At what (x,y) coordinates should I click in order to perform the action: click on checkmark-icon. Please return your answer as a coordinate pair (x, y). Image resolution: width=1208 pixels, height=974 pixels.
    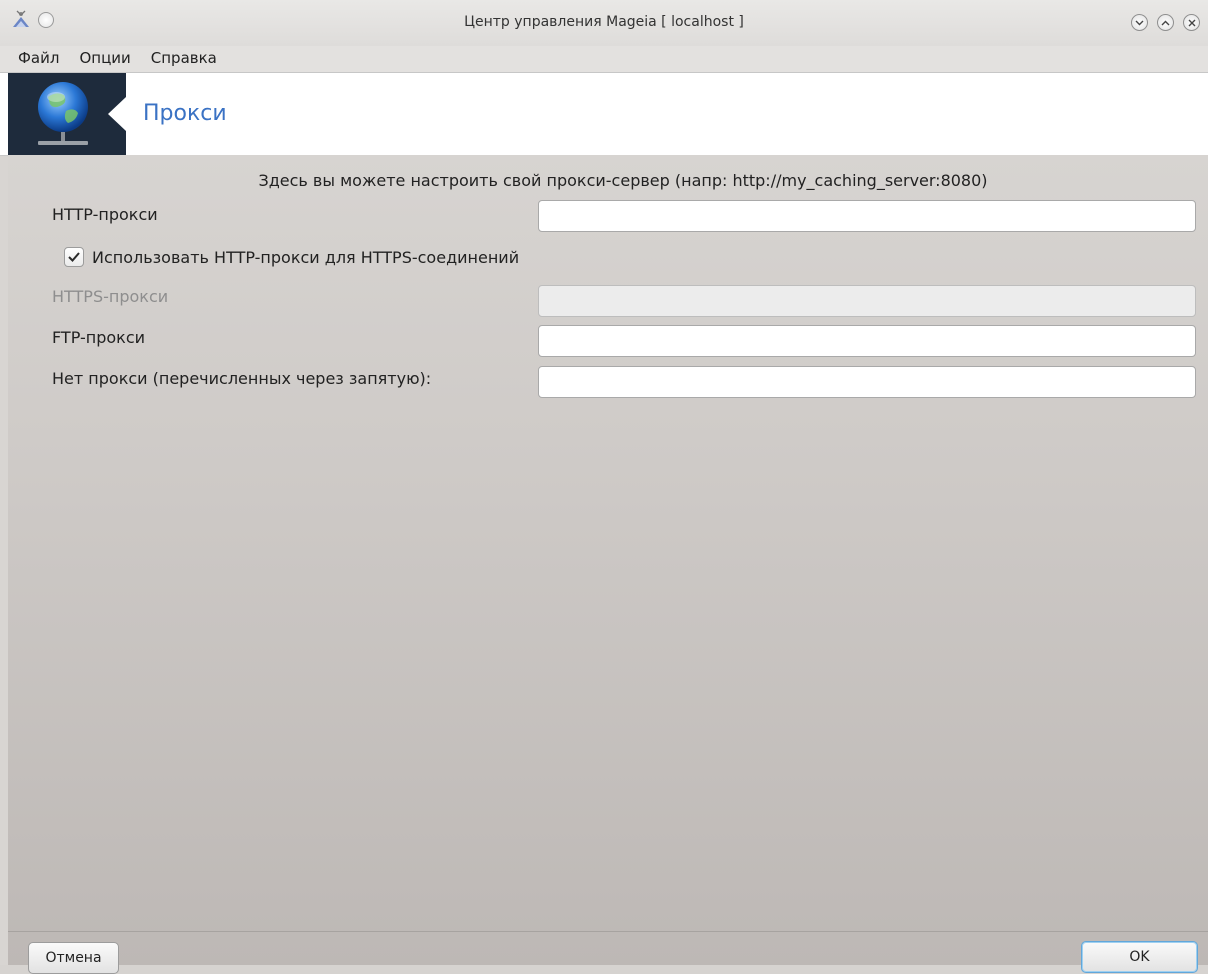
    Looking at the image, I should click on (74, 257).